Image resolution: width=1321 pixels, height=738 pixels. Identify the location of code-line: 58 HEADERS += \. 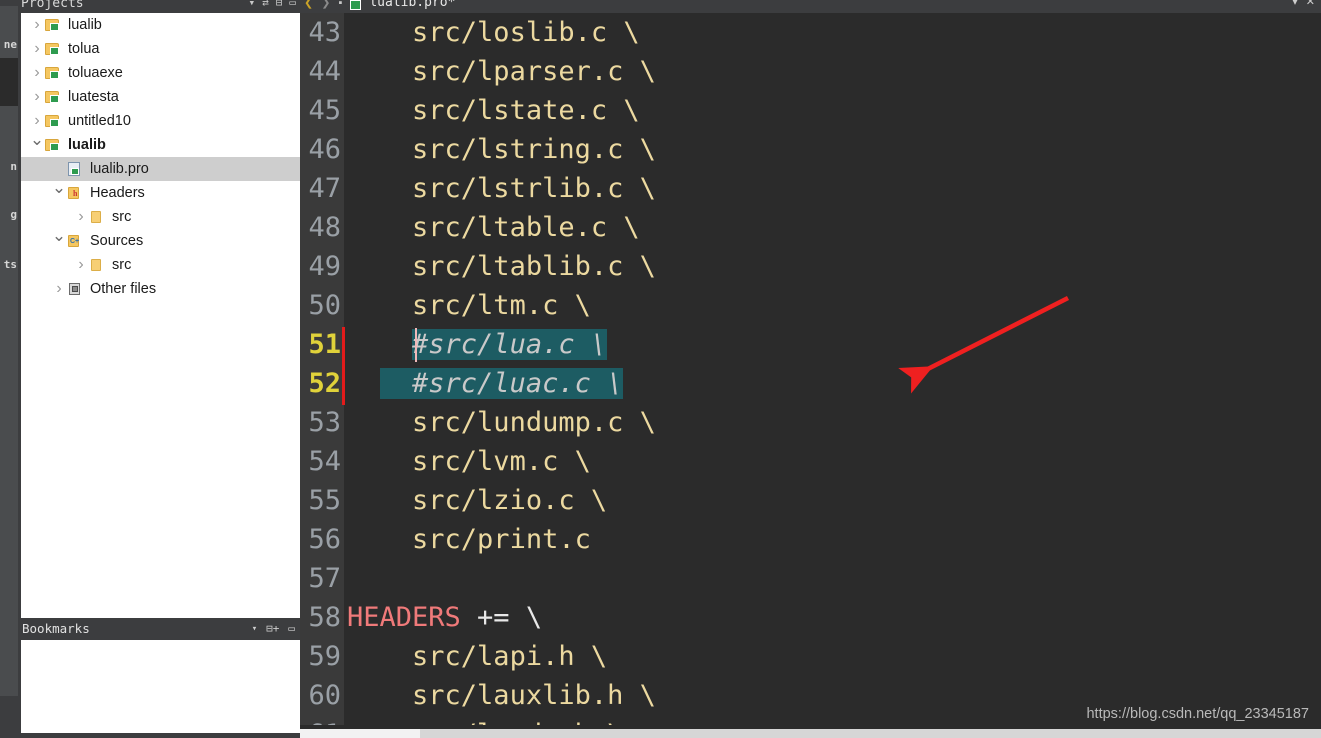
(810, 617).